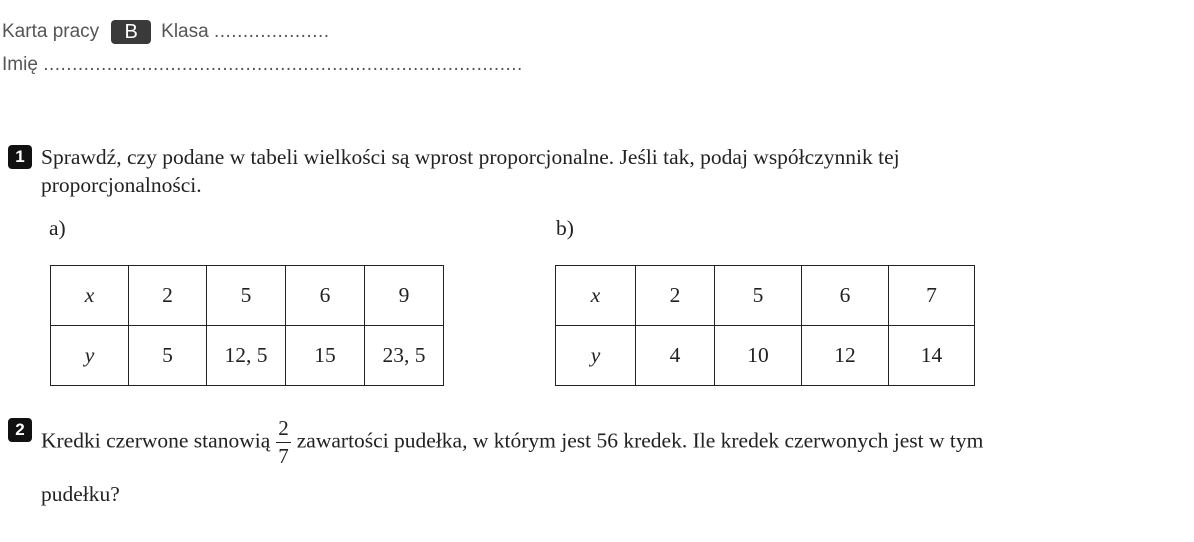  I want to click on fraction: 27, so click(283, 442).